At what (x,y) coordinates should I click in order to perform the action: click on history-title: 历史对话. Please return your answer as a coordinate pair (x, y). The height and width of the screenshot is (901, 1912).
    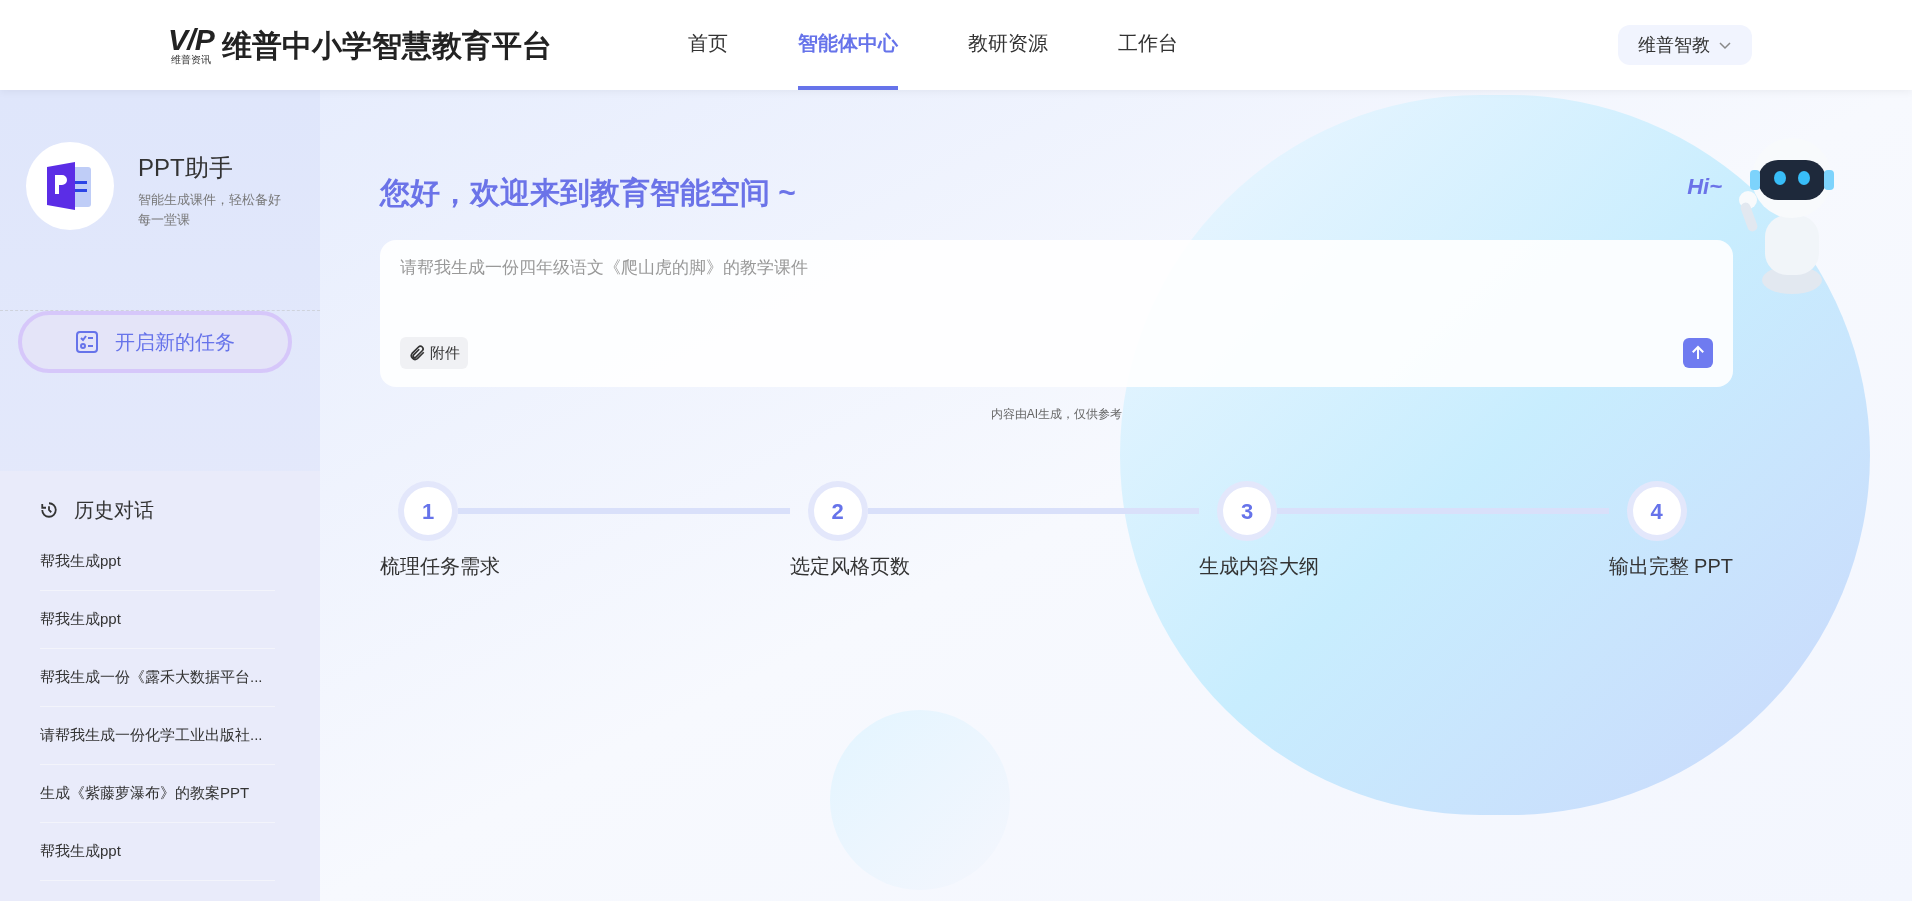
    Looking at the image, I should click on (114, 510).